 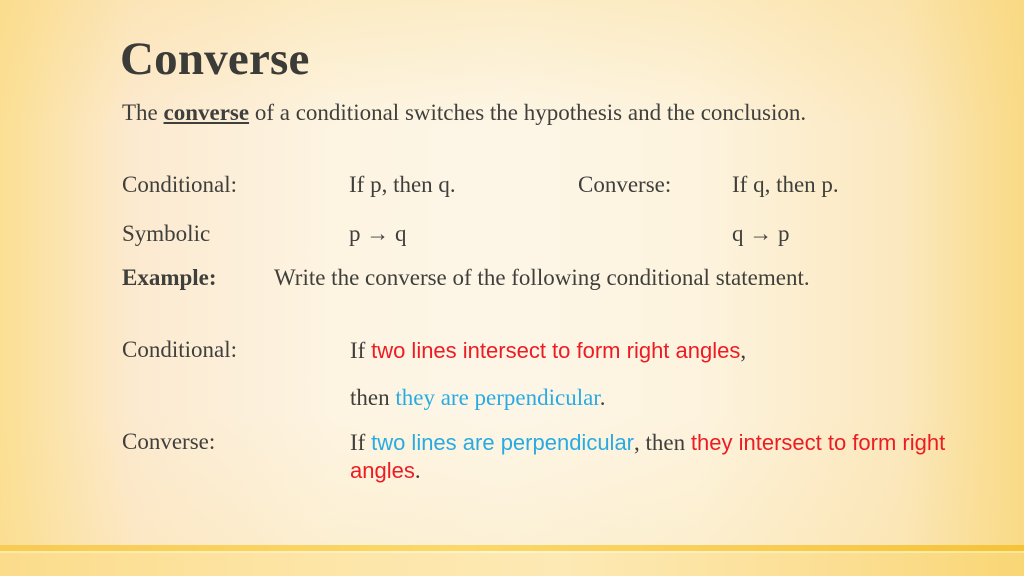 What do you see at coordinates (361, 350) in the screenshot?
I see `conditional-if-keyword: If` at bounding box center [361, 350].